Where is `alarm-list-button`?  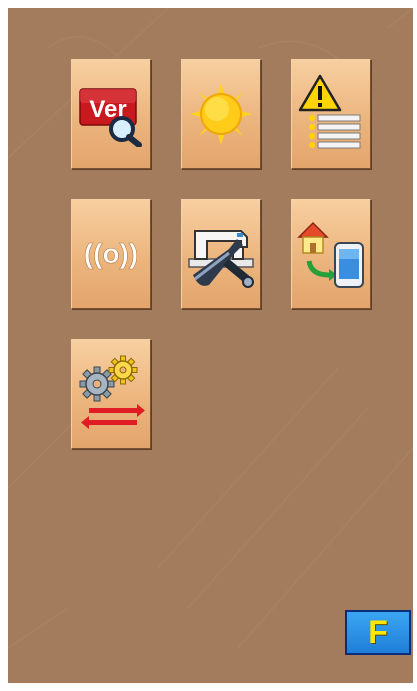 alarm-list-button is located at coordinates (331, 114).